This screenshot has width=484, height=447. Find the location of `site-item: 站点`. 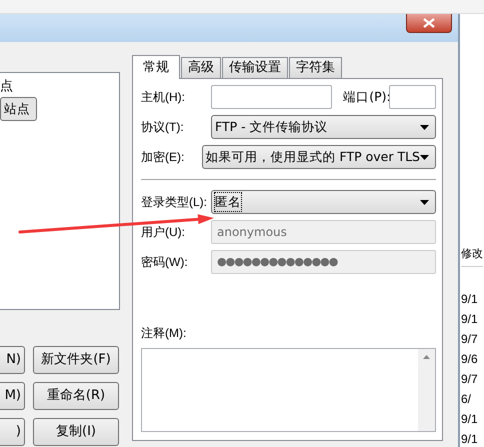

site-item: 站点 is located at coordinates (18, 109).